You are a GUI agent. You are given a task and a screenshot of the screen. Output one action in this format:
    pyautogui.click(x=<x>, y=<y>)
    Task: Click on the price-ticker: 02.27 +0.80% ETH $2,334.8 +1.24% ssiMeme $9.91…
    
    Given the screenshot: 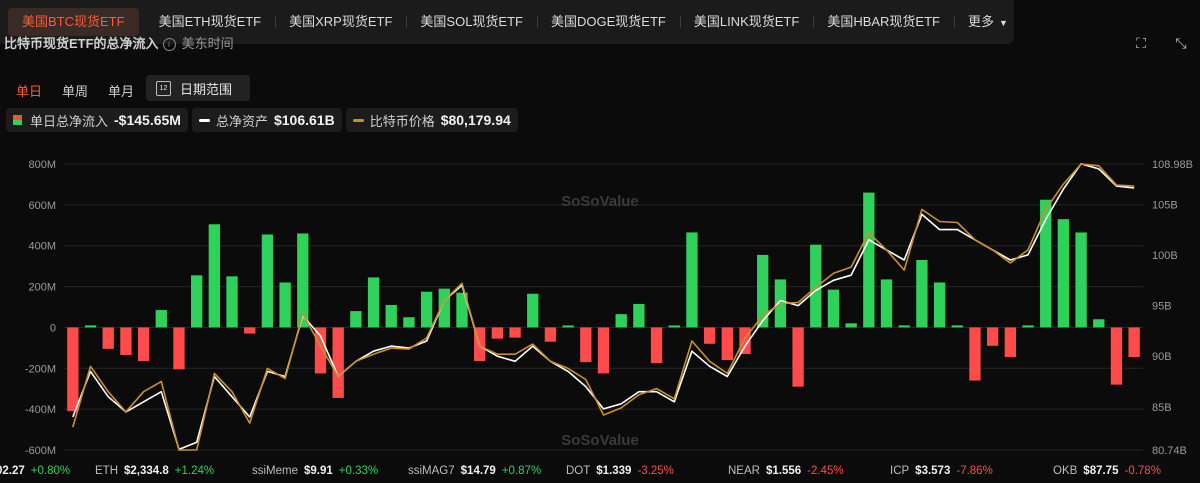 What is the action you would take?
    pyautogui.click(x=600, y=470)
    